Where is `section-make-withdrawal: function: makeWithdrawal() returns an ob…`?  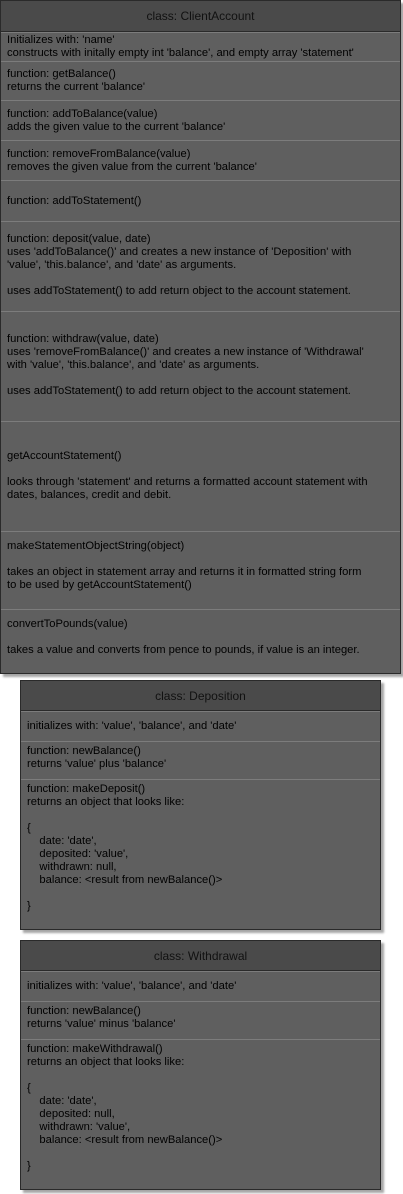
section-make-withdrawal: function: makeWithdrawal() returns an ob… is located at coordinates (200, 1114).